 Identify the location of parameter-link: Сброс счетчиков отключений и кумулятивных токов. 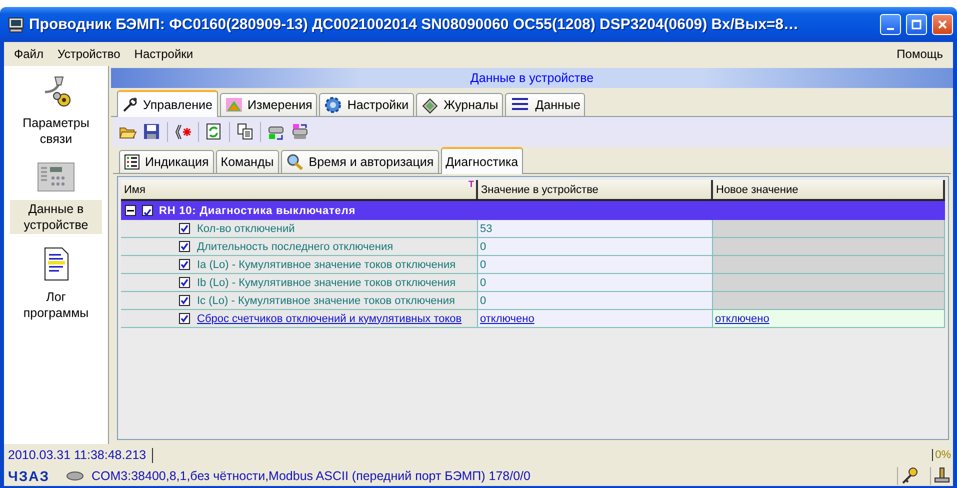
(329, 318).